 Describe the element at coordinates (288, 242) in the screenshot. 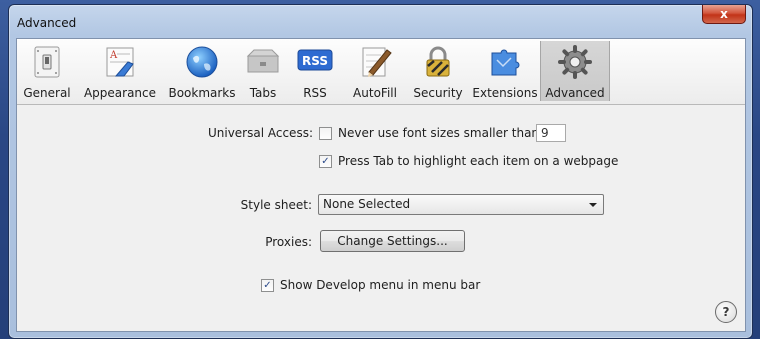

I see `proxies-label: Proxies:` at that location.